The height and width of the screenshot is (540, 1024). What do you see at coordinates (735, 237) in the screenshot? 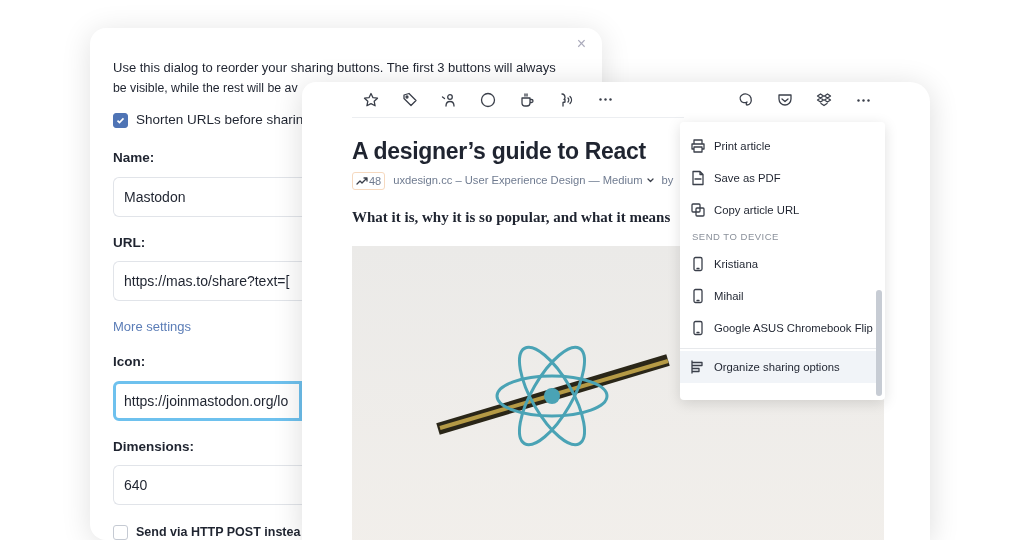
I see `section-header: SEND TO DEVICE` at bounding box center [735, 237].